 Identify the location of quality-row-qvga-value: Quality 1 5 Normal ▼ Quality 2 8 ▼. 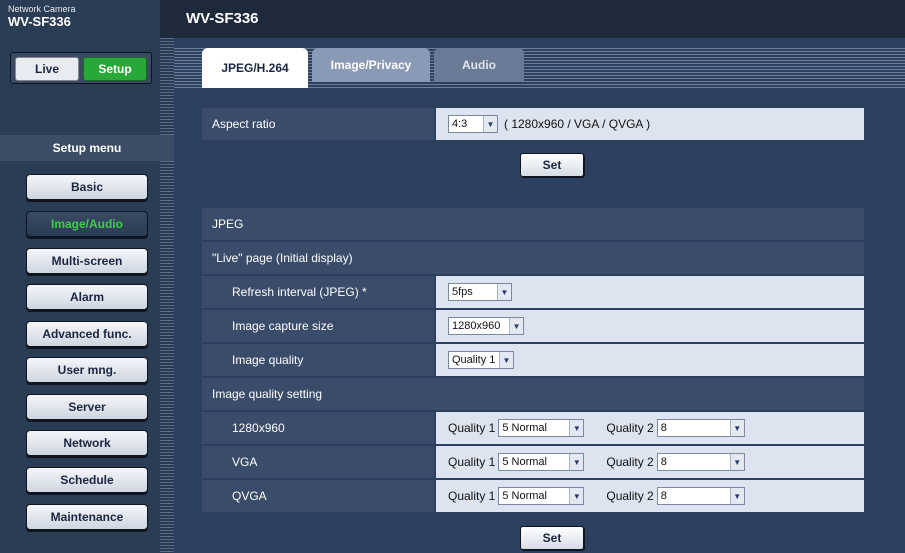
(650, 496).